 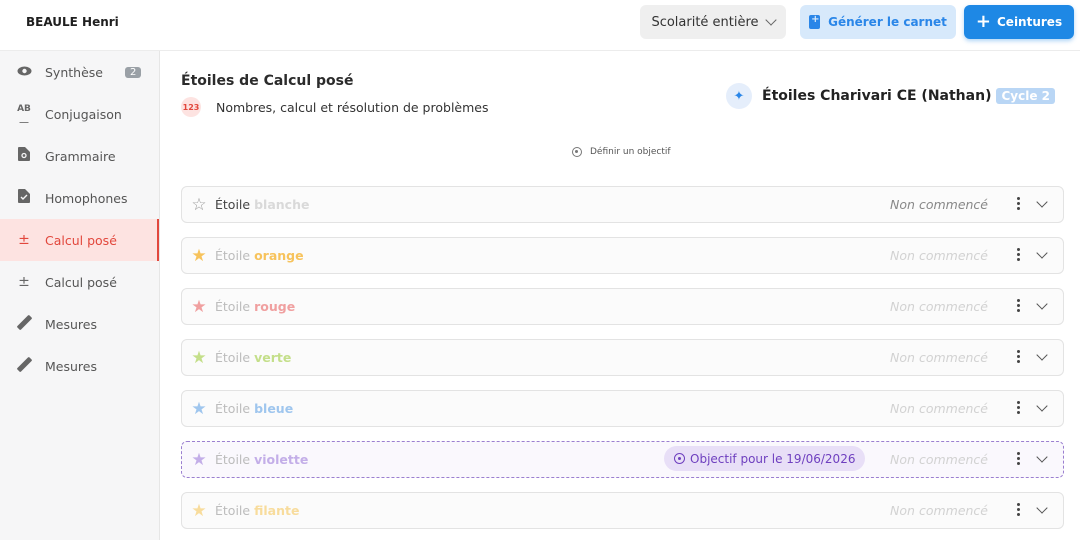 I want to click on sidebar-item-conjugaison: AB __ Conjugaison, so click(x=79, y=114).